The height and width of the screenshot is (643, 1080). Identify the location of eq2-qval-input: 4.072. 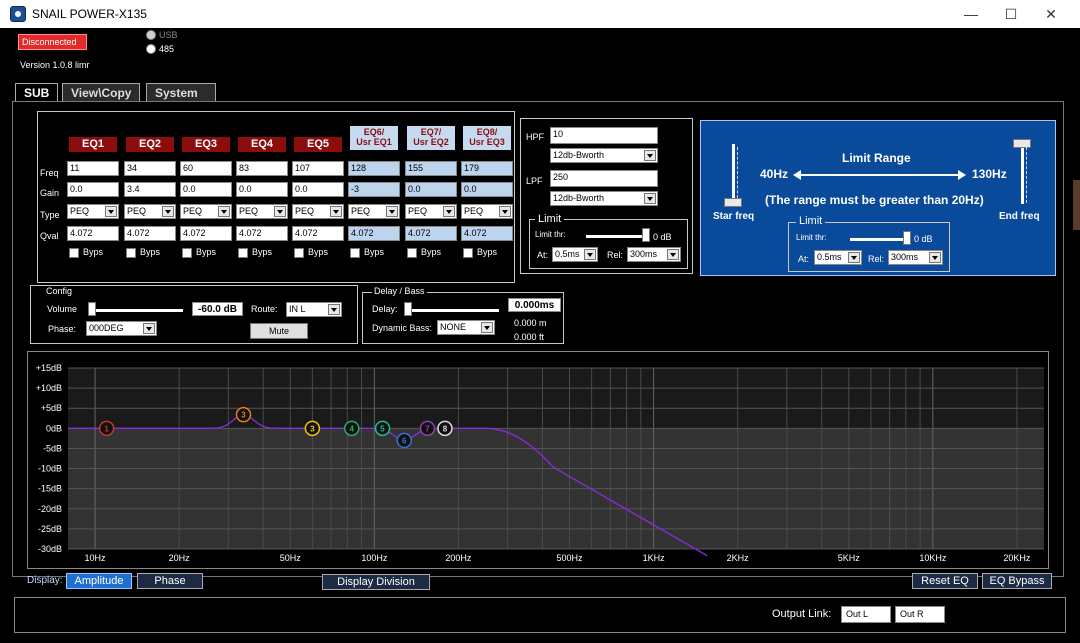
(150, 233).